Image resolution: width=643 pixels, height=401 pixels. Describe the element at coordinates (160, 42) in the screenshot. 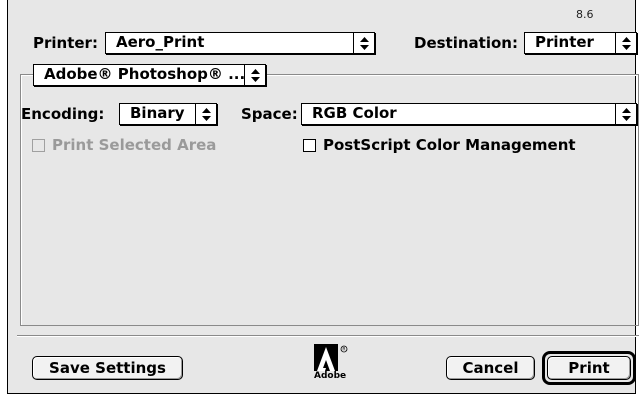

I see `printer-popup-value: Aero_Print` at that location.